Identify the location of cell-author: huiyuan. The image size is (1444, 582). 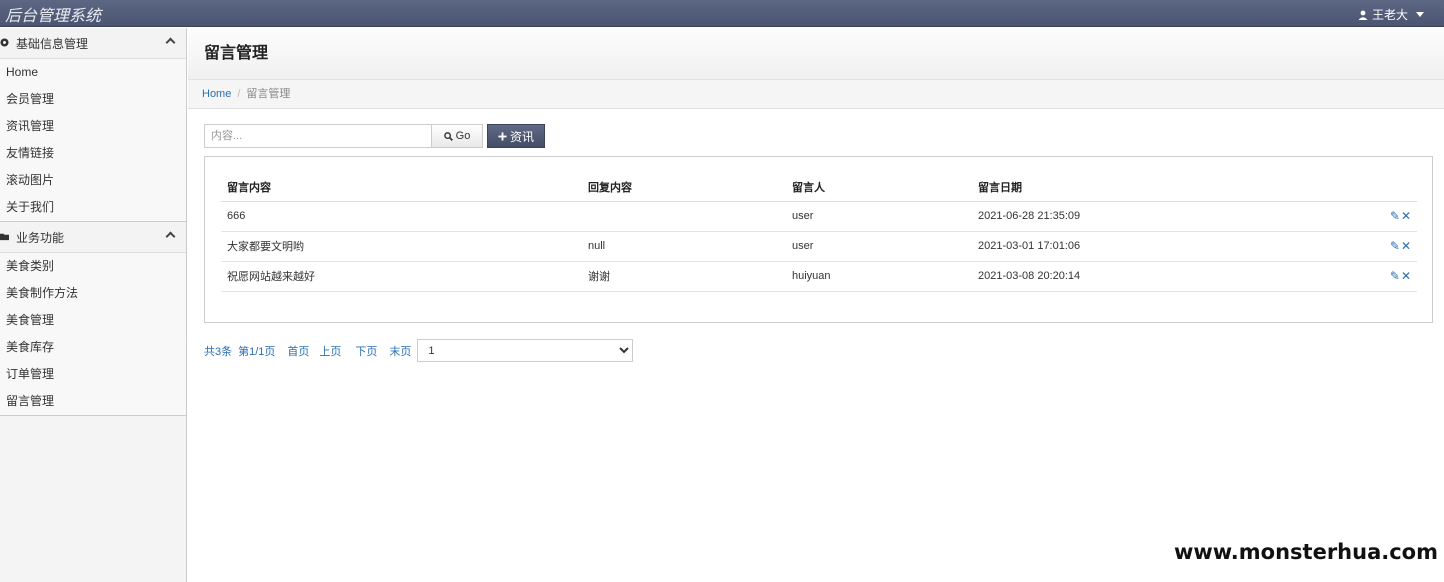
(879, 276).